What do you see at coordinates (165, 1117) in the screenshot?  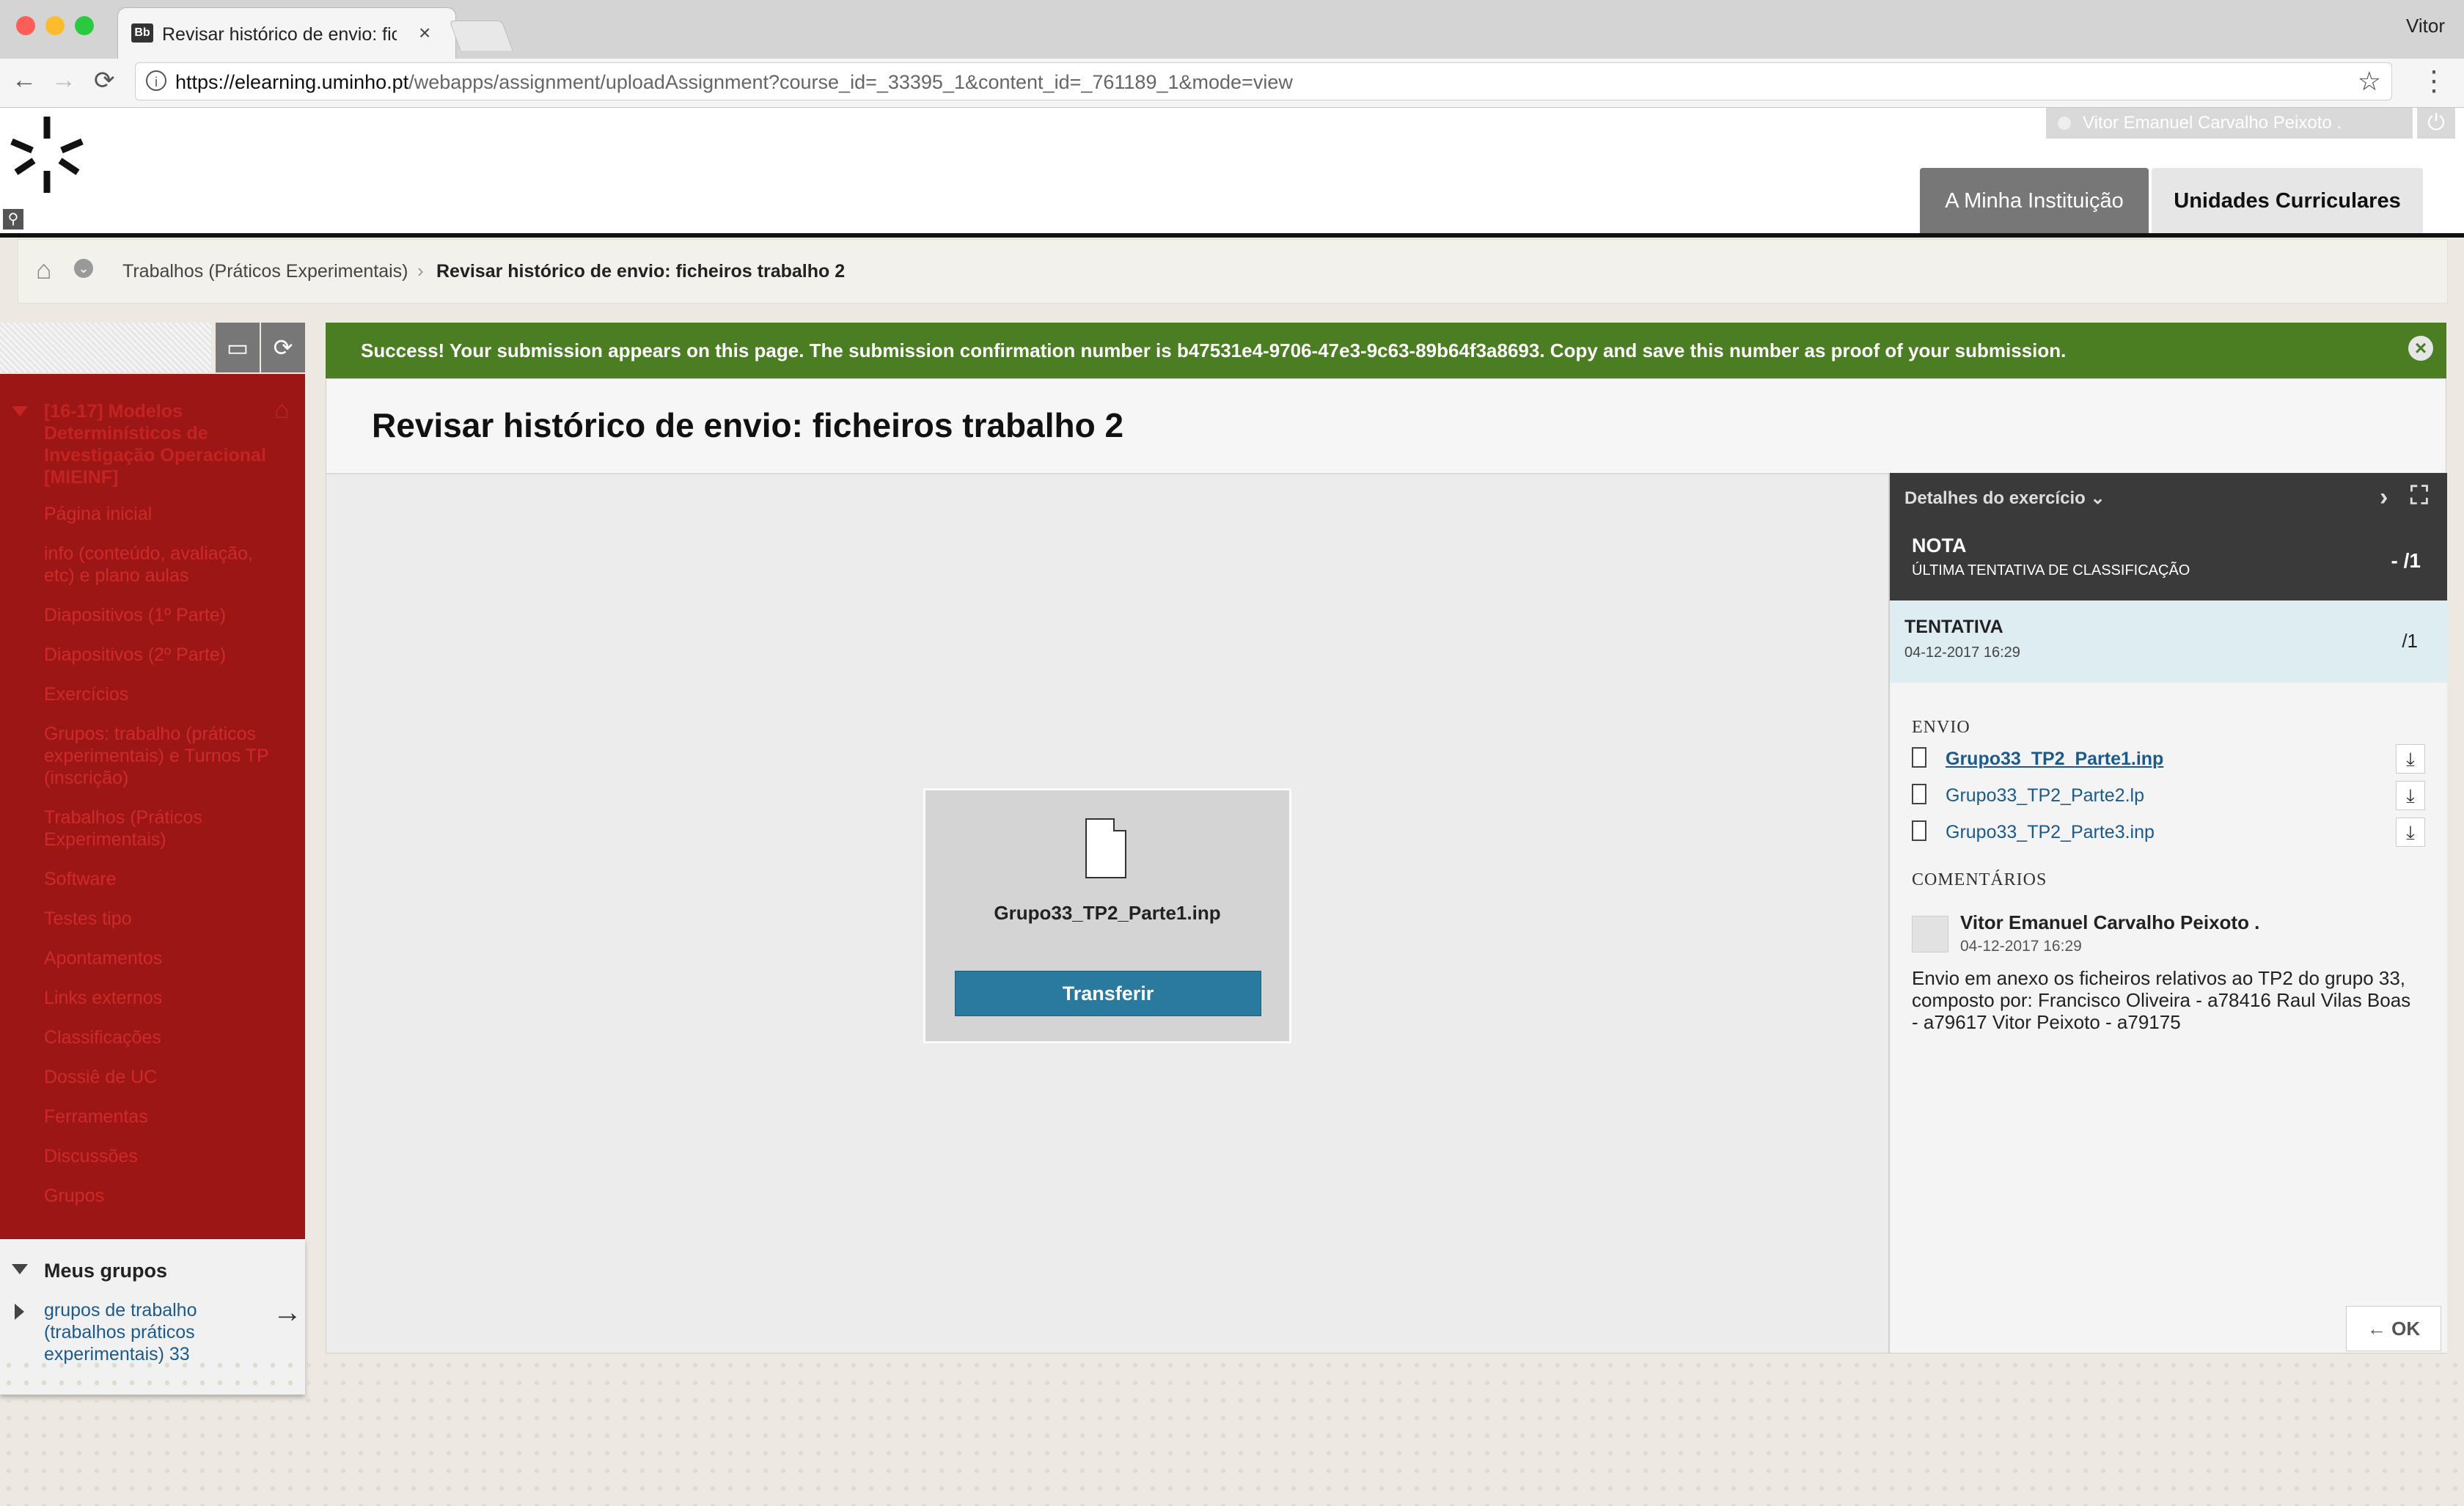 I see `menu-item-tools: Ferramentas` at bounding box center [165, 1117].